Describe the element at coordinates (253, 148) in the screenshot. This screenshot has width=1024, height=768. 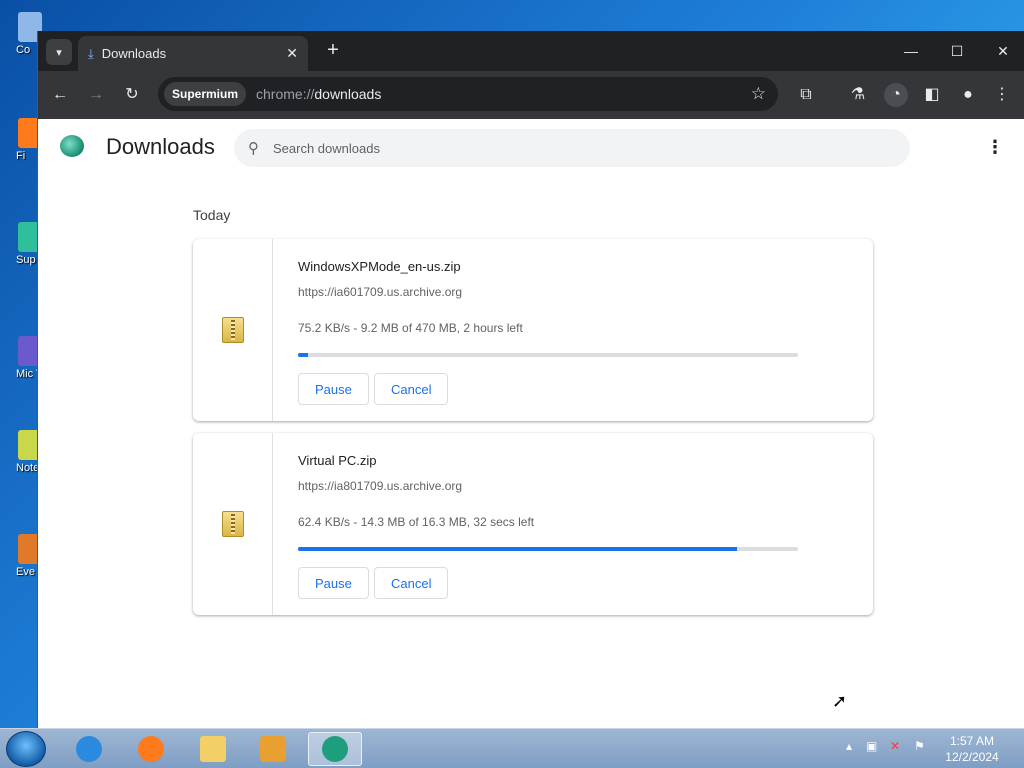
I see `search-icon: ⚲` at that location.